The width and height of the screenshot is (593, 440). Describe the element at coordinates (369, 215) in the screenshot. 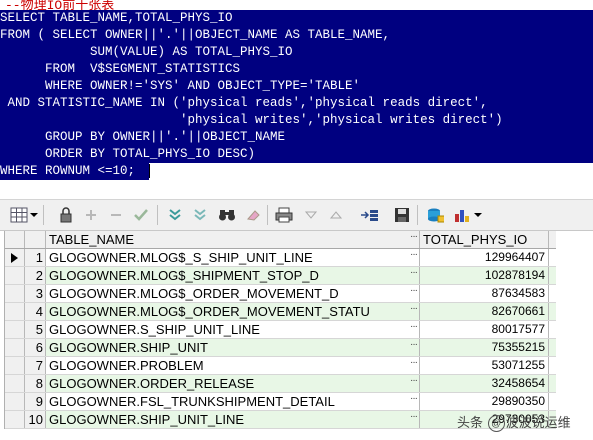

I see `export-icon` at that location.